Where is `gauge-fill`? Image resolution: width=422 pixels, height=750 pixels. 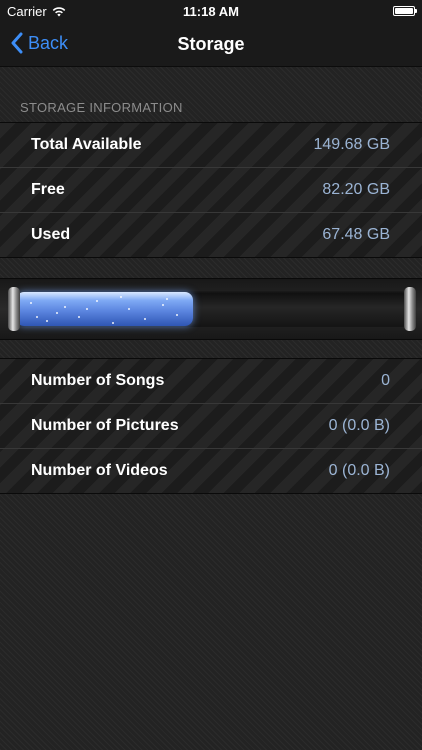
gauge-fill is located at coordinates (104, 309).